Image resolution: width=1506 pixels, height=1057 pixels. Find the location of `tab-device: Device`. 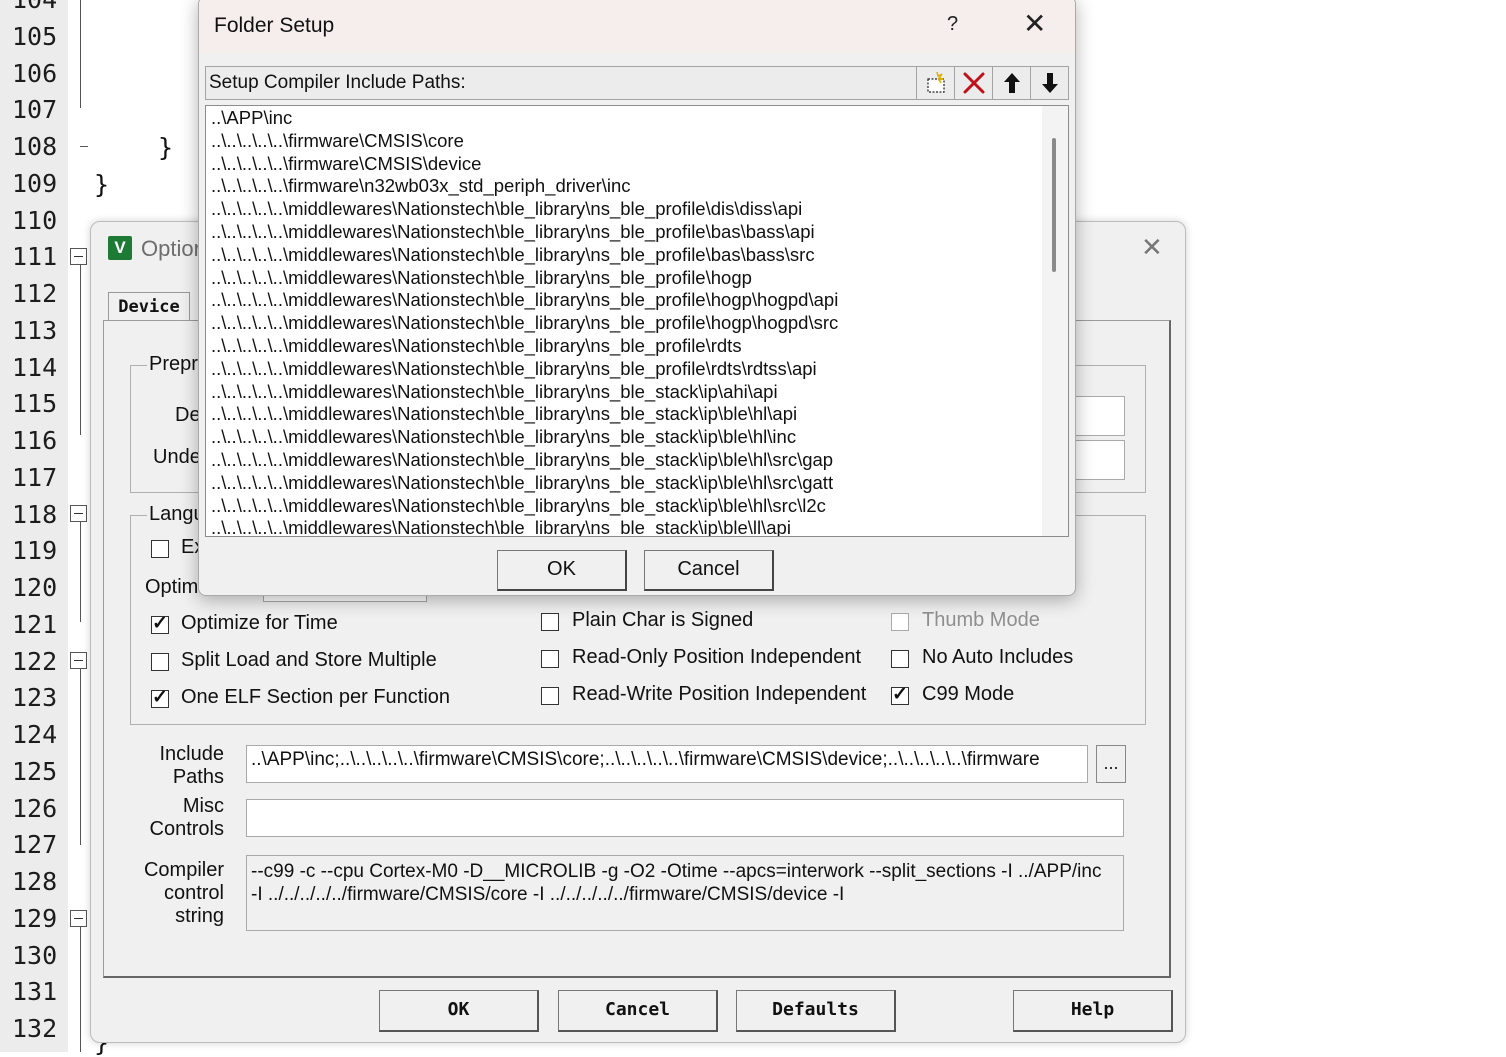

tab-device: Device is located at coordinates (149, 306).